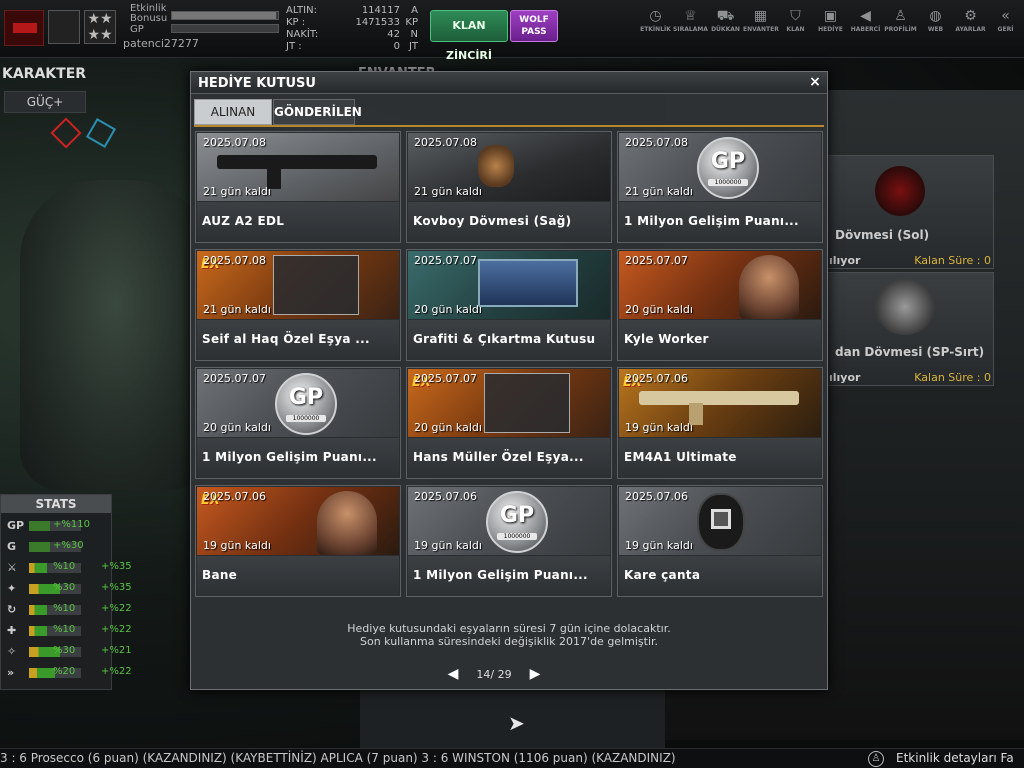 The height and width of the screenshot is (768, 1024). What do you see at coordinates (492, 221) in the screenshot?
I see `gift-item-name: Kovboy Dövmesi (Sağ)` at bounding box center [492, 221].